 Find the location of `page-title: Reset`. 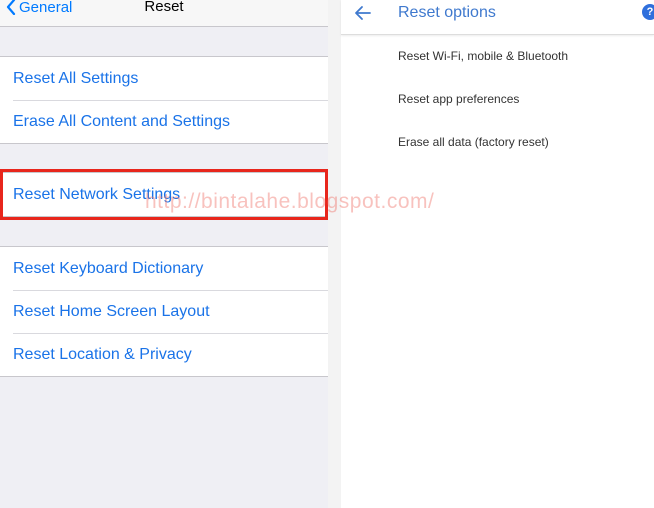

page-title: Reset is located at coordinates (164, 7).